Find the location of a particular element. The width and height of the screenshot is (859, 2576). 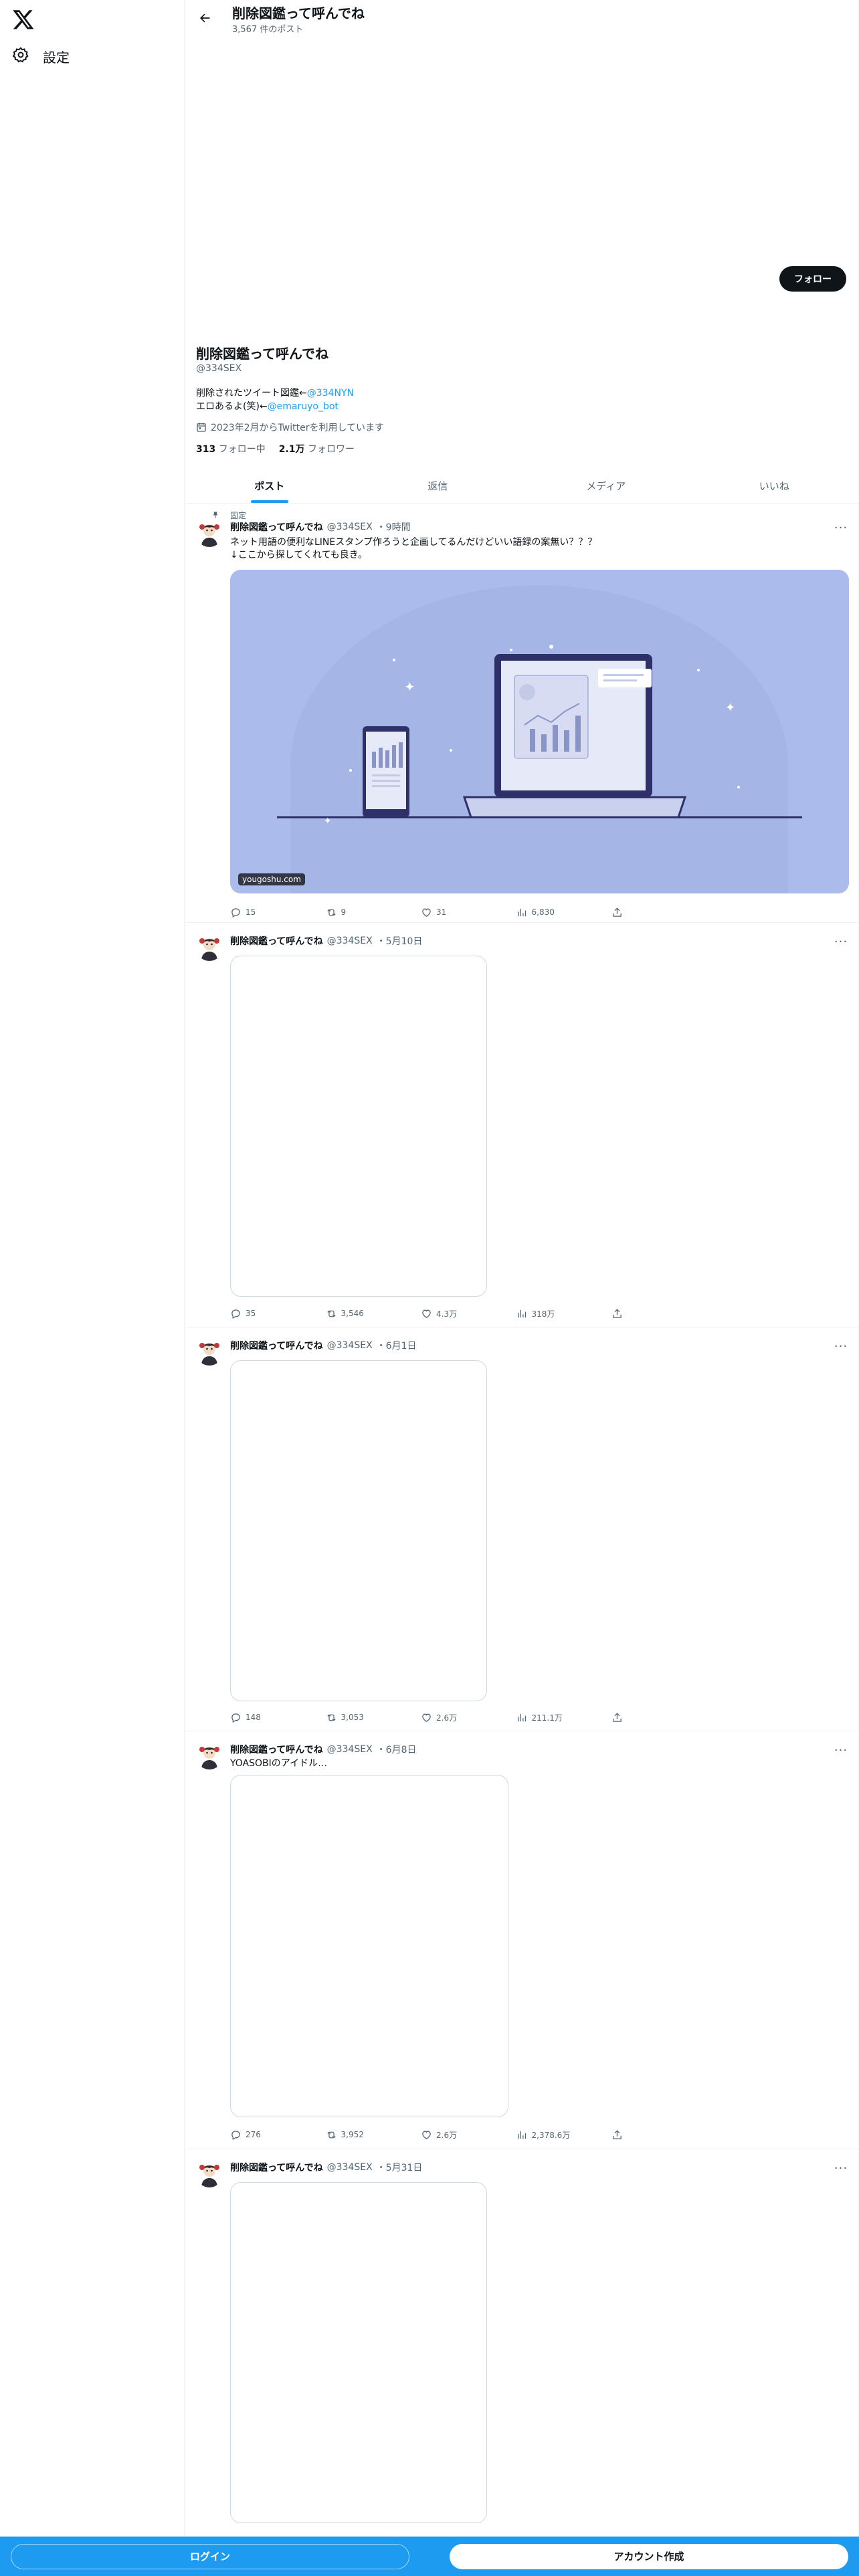

back-button is located at coordinates (205, 18).